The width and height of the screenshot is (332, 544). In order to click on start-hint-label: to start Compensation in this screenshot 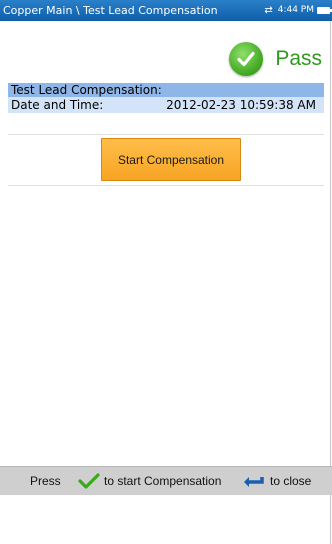, I will do `click(163, 481)`.